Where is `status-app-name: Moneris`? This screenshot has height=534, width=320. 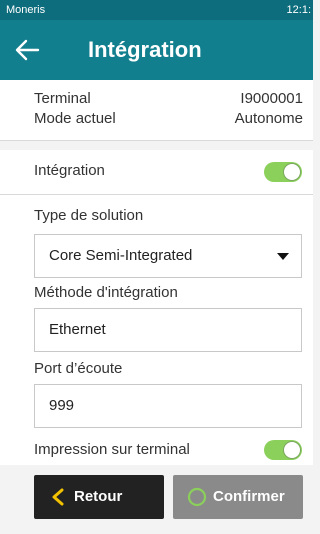 status-app-name: Moneris is located at coordinates (26, 10).